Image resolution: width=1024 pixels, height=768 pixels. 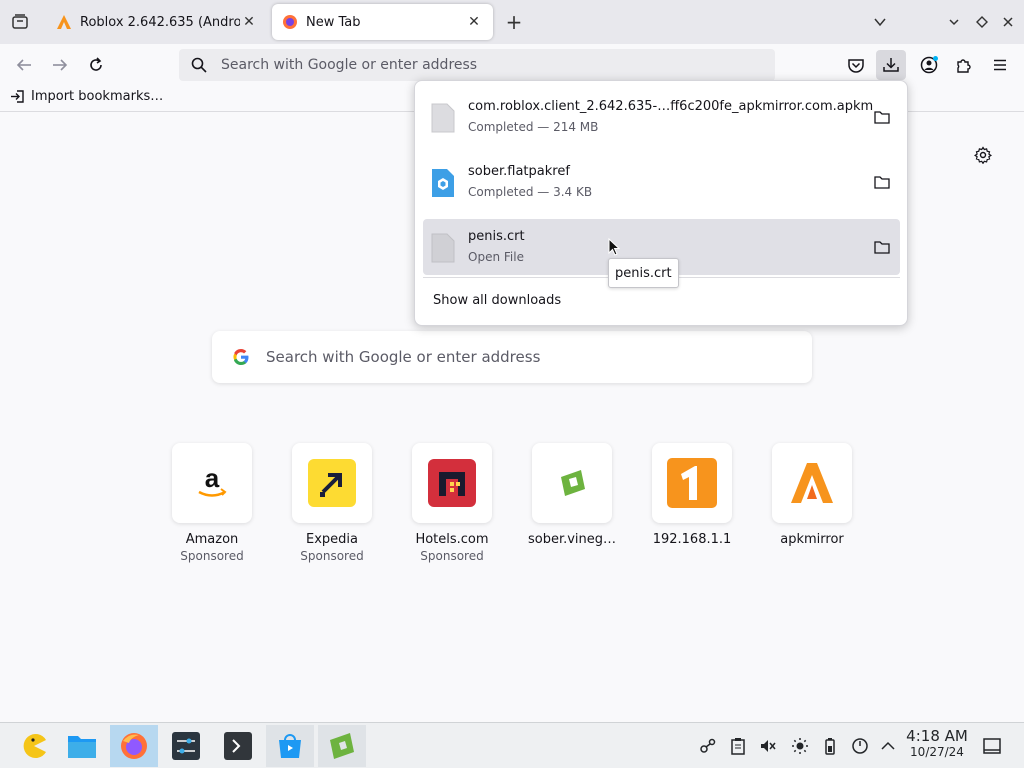 I want to click on shortcut-hotels: Hotels.com Sponsored, so click(x=452, y=503).